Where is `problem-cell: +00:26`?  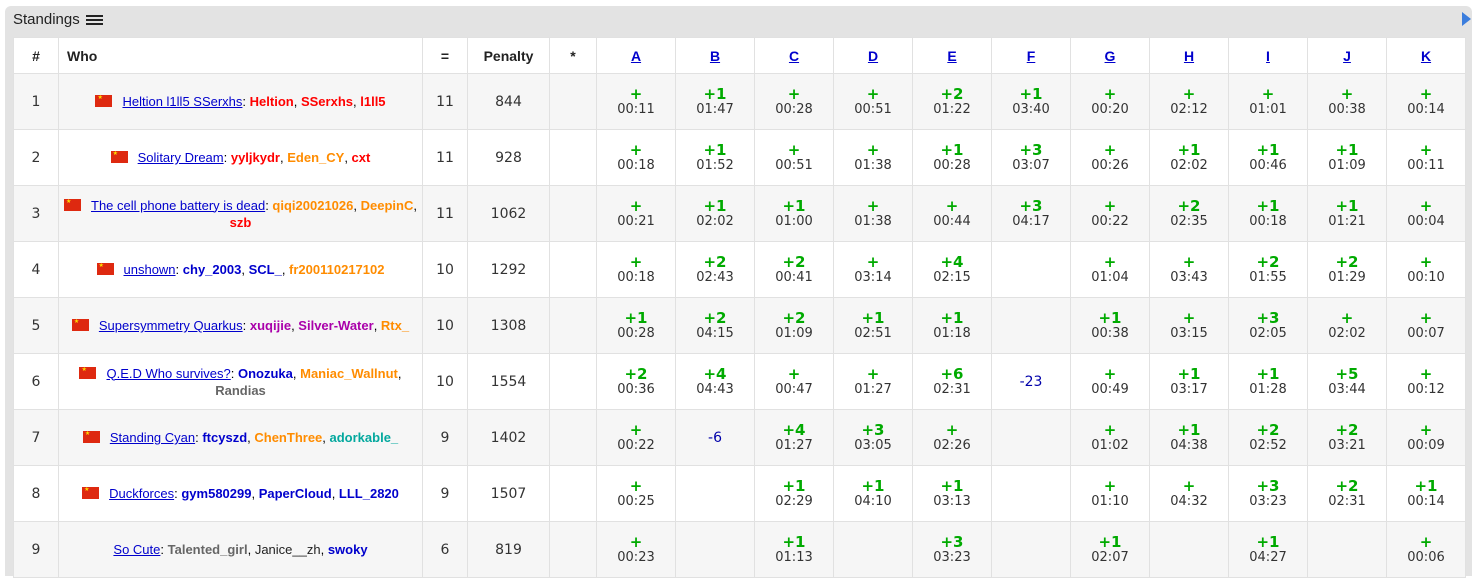 problem-cell: +00:26 is located at coordinates (1110, 157).